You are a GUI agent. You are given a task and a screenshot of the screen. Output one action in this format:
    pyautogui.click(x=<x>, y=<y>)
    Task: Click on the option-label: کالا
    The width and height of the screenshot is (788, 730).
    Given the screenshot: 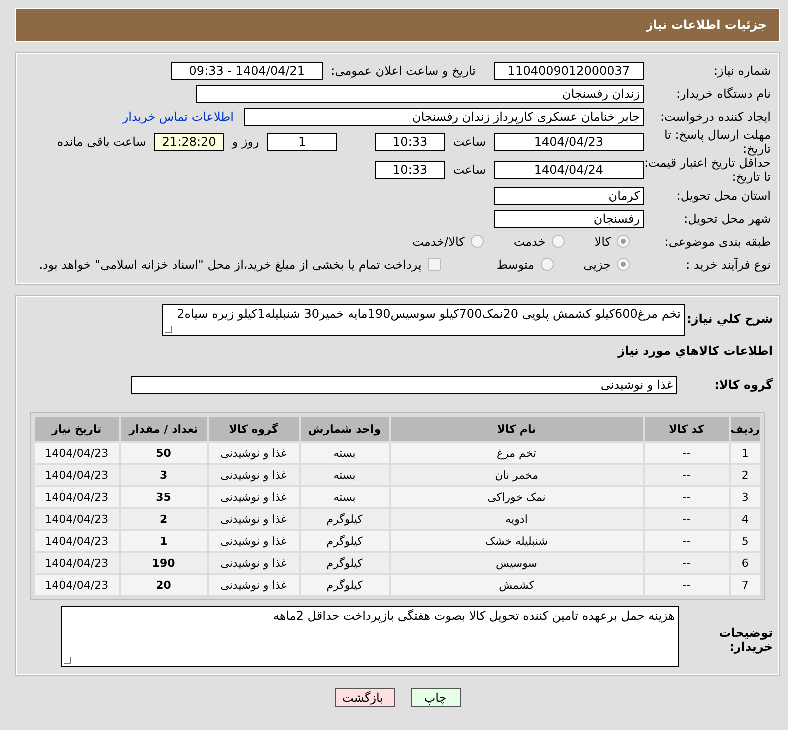 What is the action you would take?
    pyautogui.click(x=602, y=241)
    